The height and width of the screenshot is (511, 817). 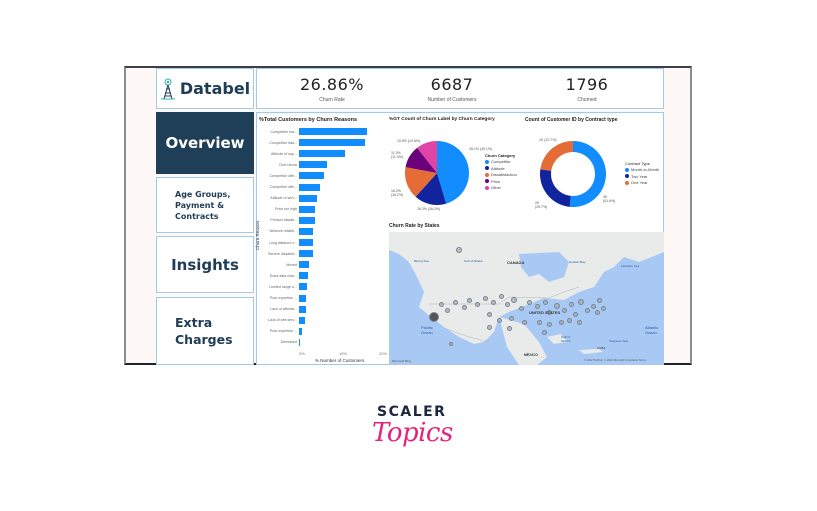 I want to click on legend-item: Attitude, so click(x=495, y=168).